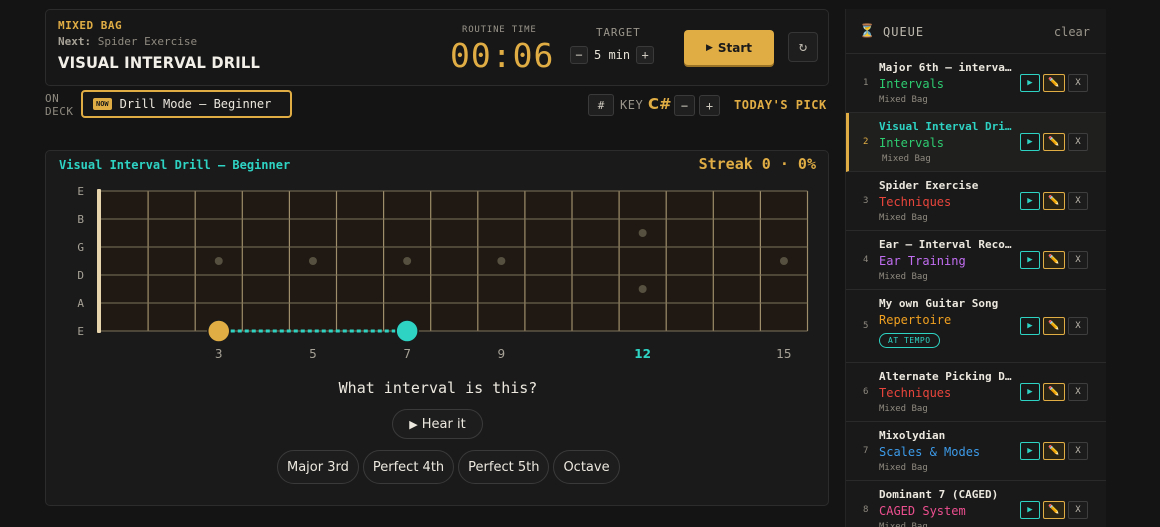  What do you see at coordinates (52, 98) in the screenshot?
I see `on-deck-label-line1: ON` at bounding box center [52, 98].